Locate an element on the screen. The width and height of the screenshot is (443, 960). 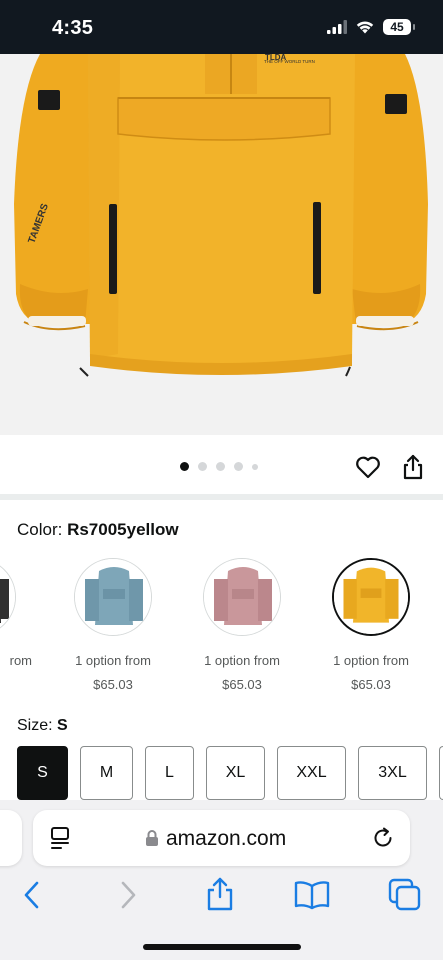
swatch-pink-price: $65.03 is located at coordinates (242, 684).